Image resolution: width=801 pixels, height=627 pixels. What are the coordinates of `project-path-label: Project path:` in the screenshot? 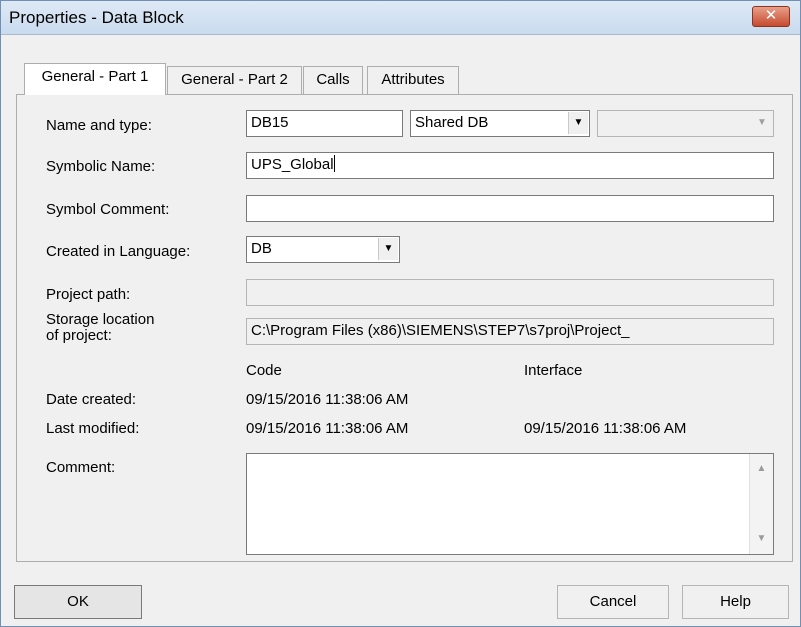 It's located at (88, 294).